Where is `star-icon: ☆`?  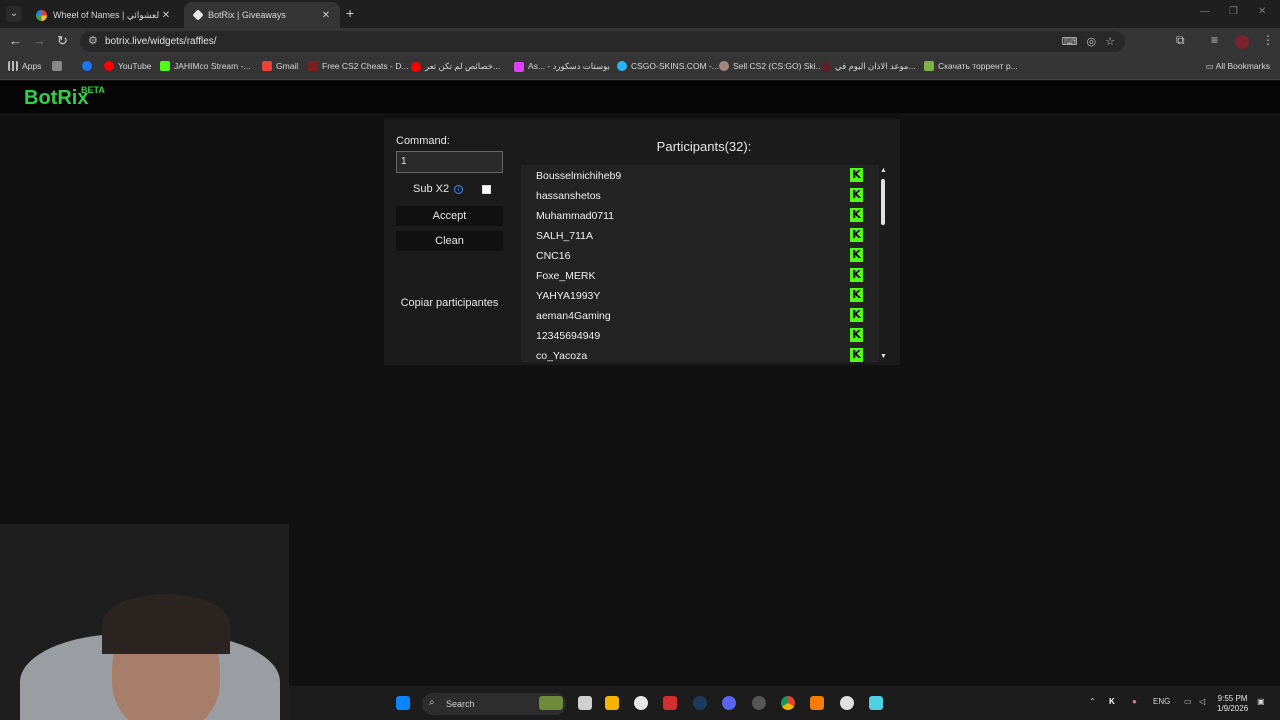 star-icon: ☆ is located at coordinates (1110, 41).